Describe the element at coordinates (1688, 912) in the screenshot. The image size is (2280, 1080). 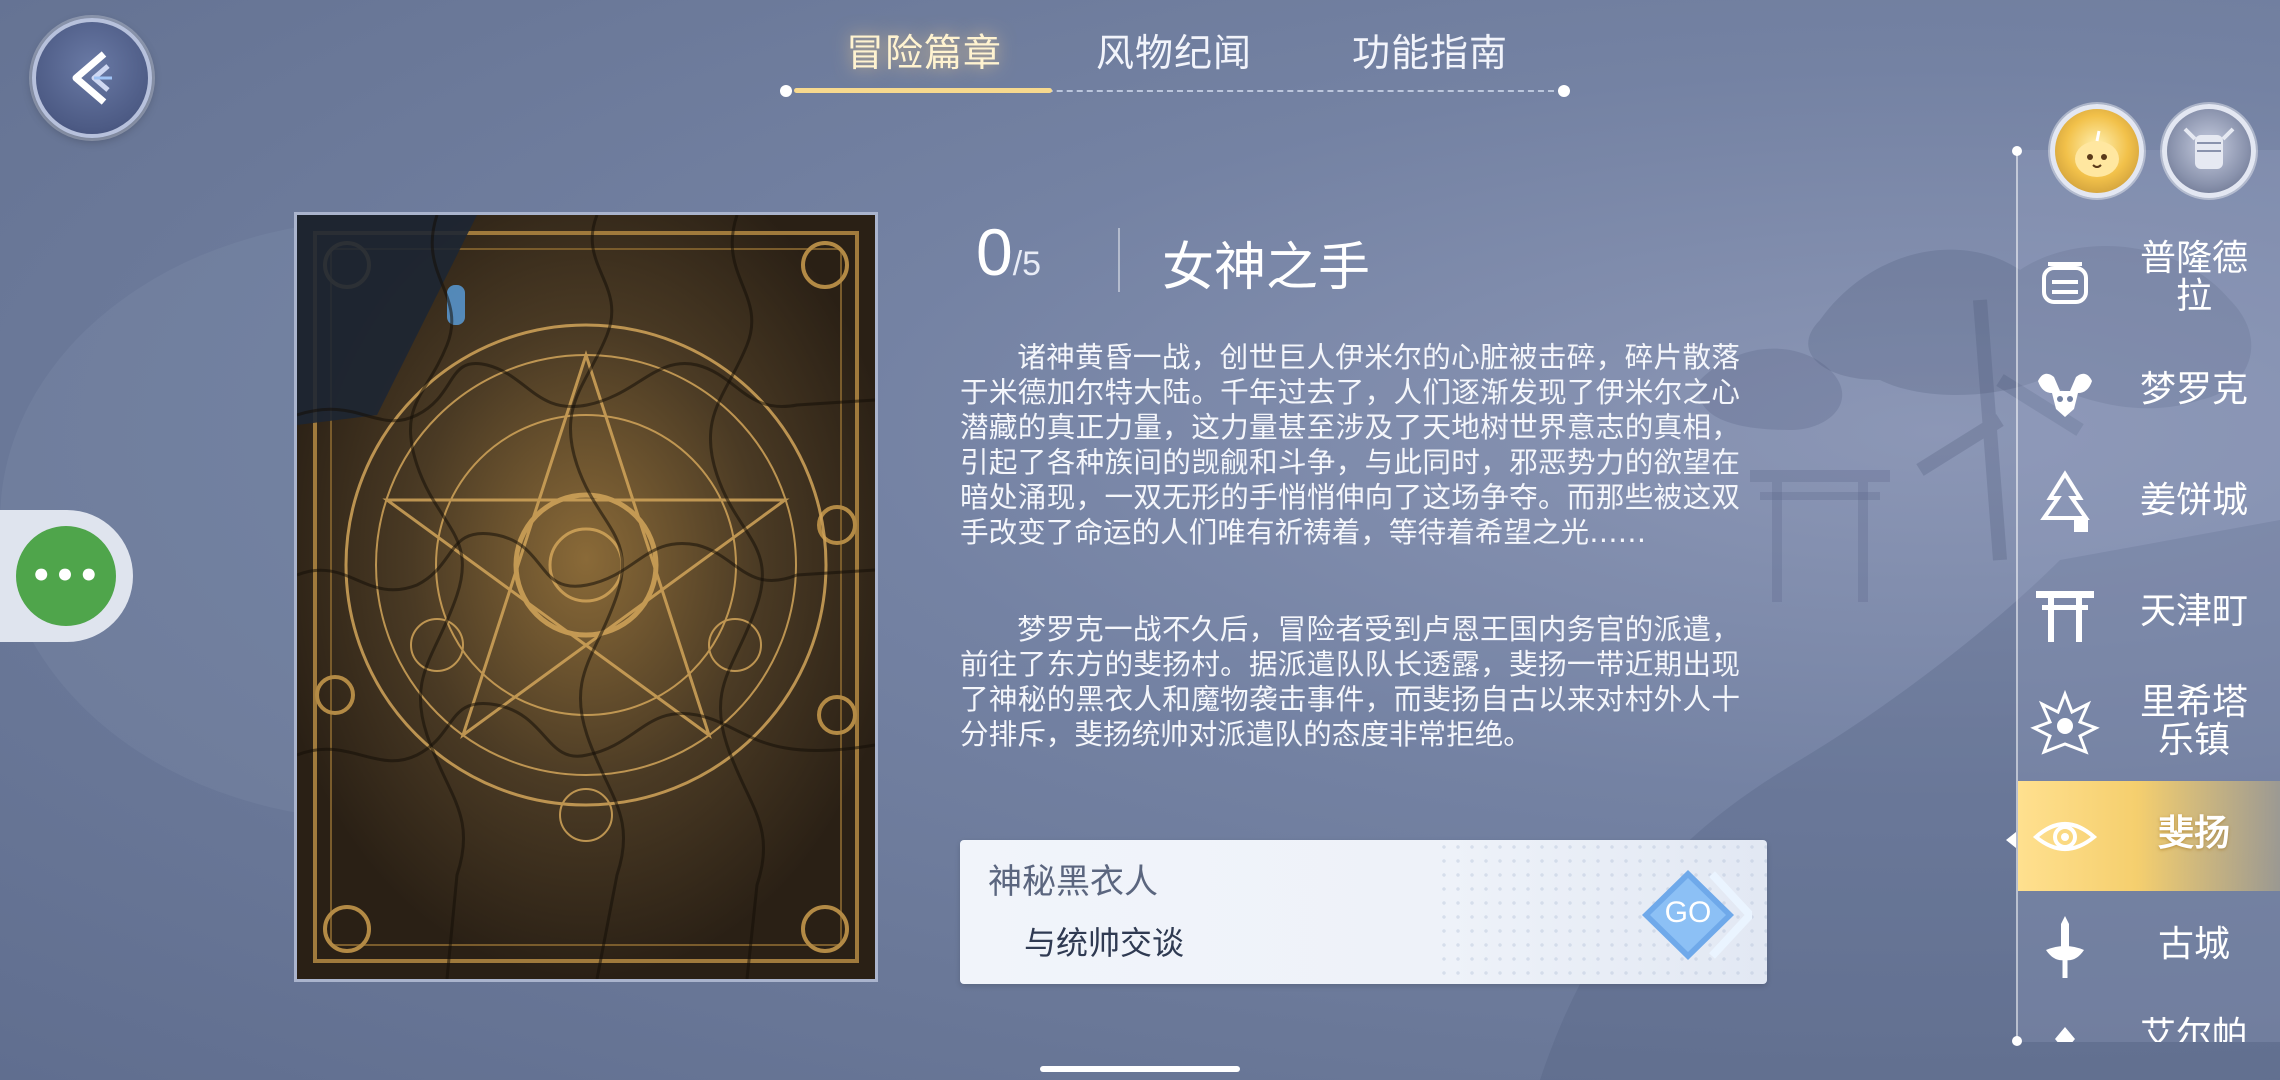
I see `go-label: GO` at that location.